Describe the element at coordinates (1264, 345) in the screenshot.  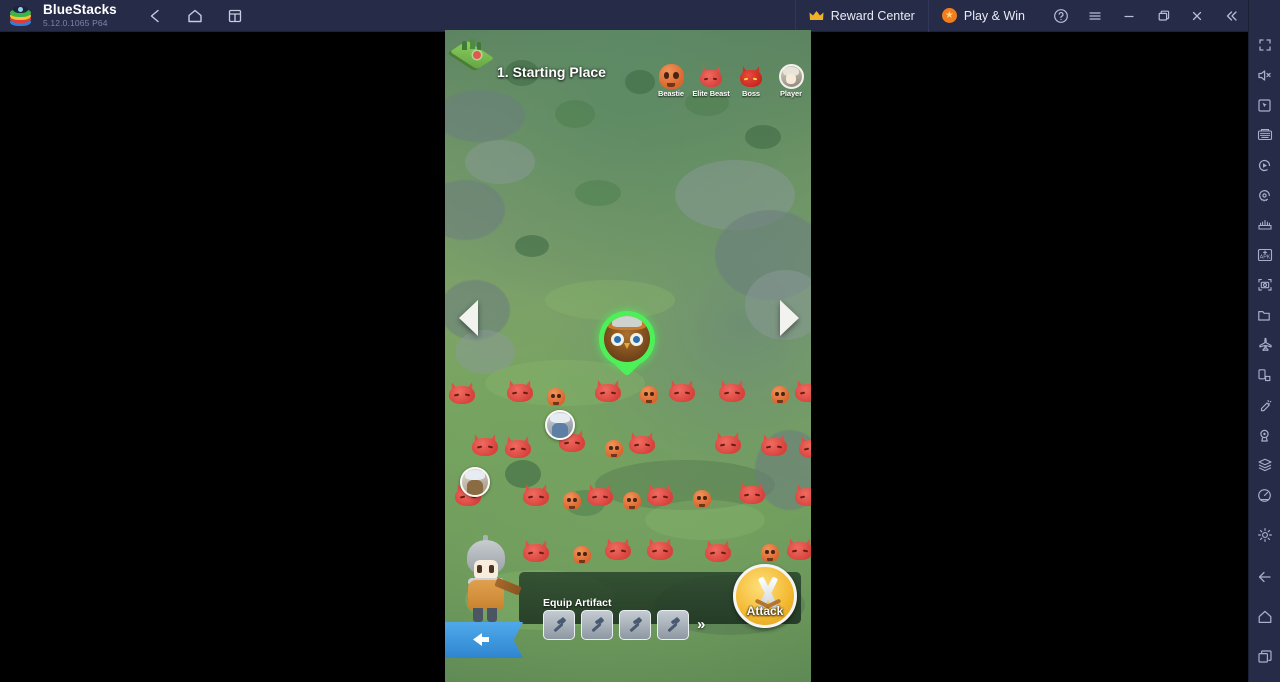
I see `airplane-mode-button` at that location.